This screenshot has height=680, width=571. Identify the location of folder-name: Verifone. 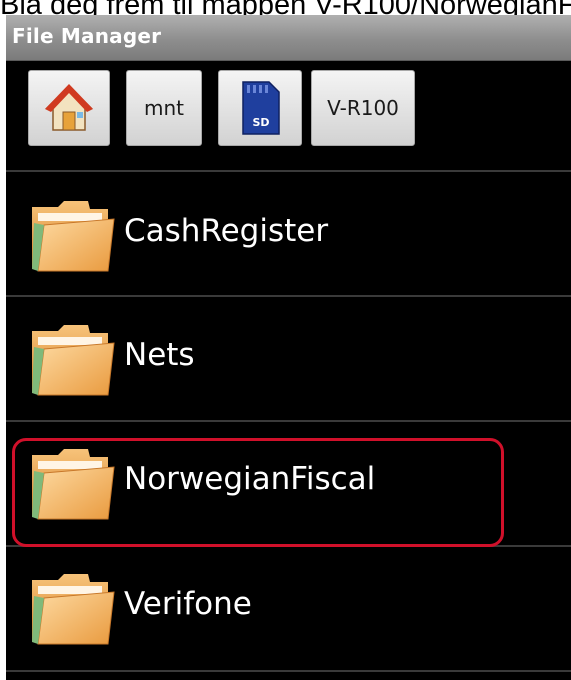
(188, 604).